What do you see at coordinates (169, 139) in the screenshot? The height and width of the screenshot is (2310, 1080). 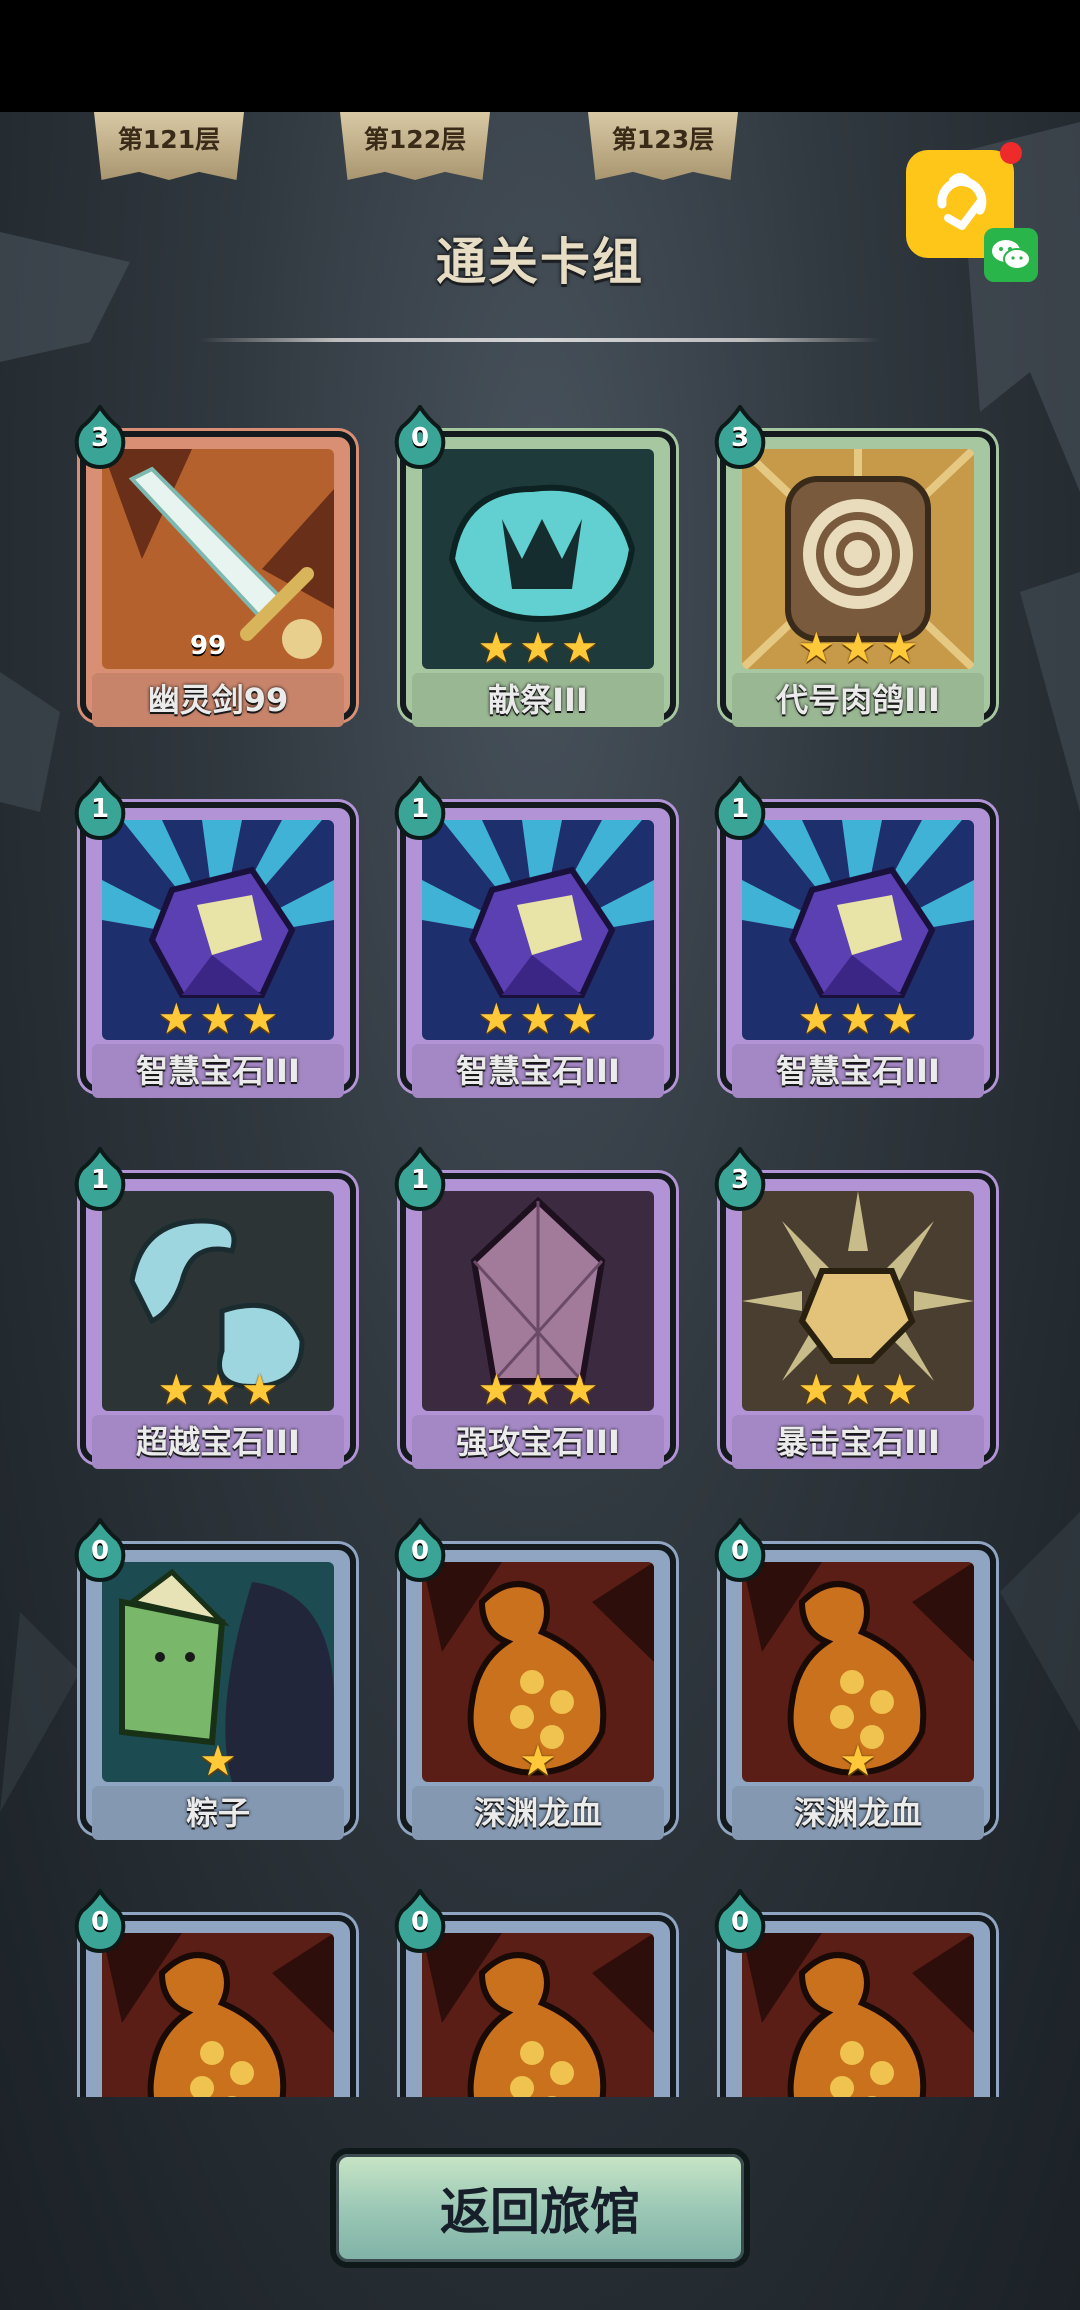 I see `floor-label: 第121层` at bounding box center [169, 139].